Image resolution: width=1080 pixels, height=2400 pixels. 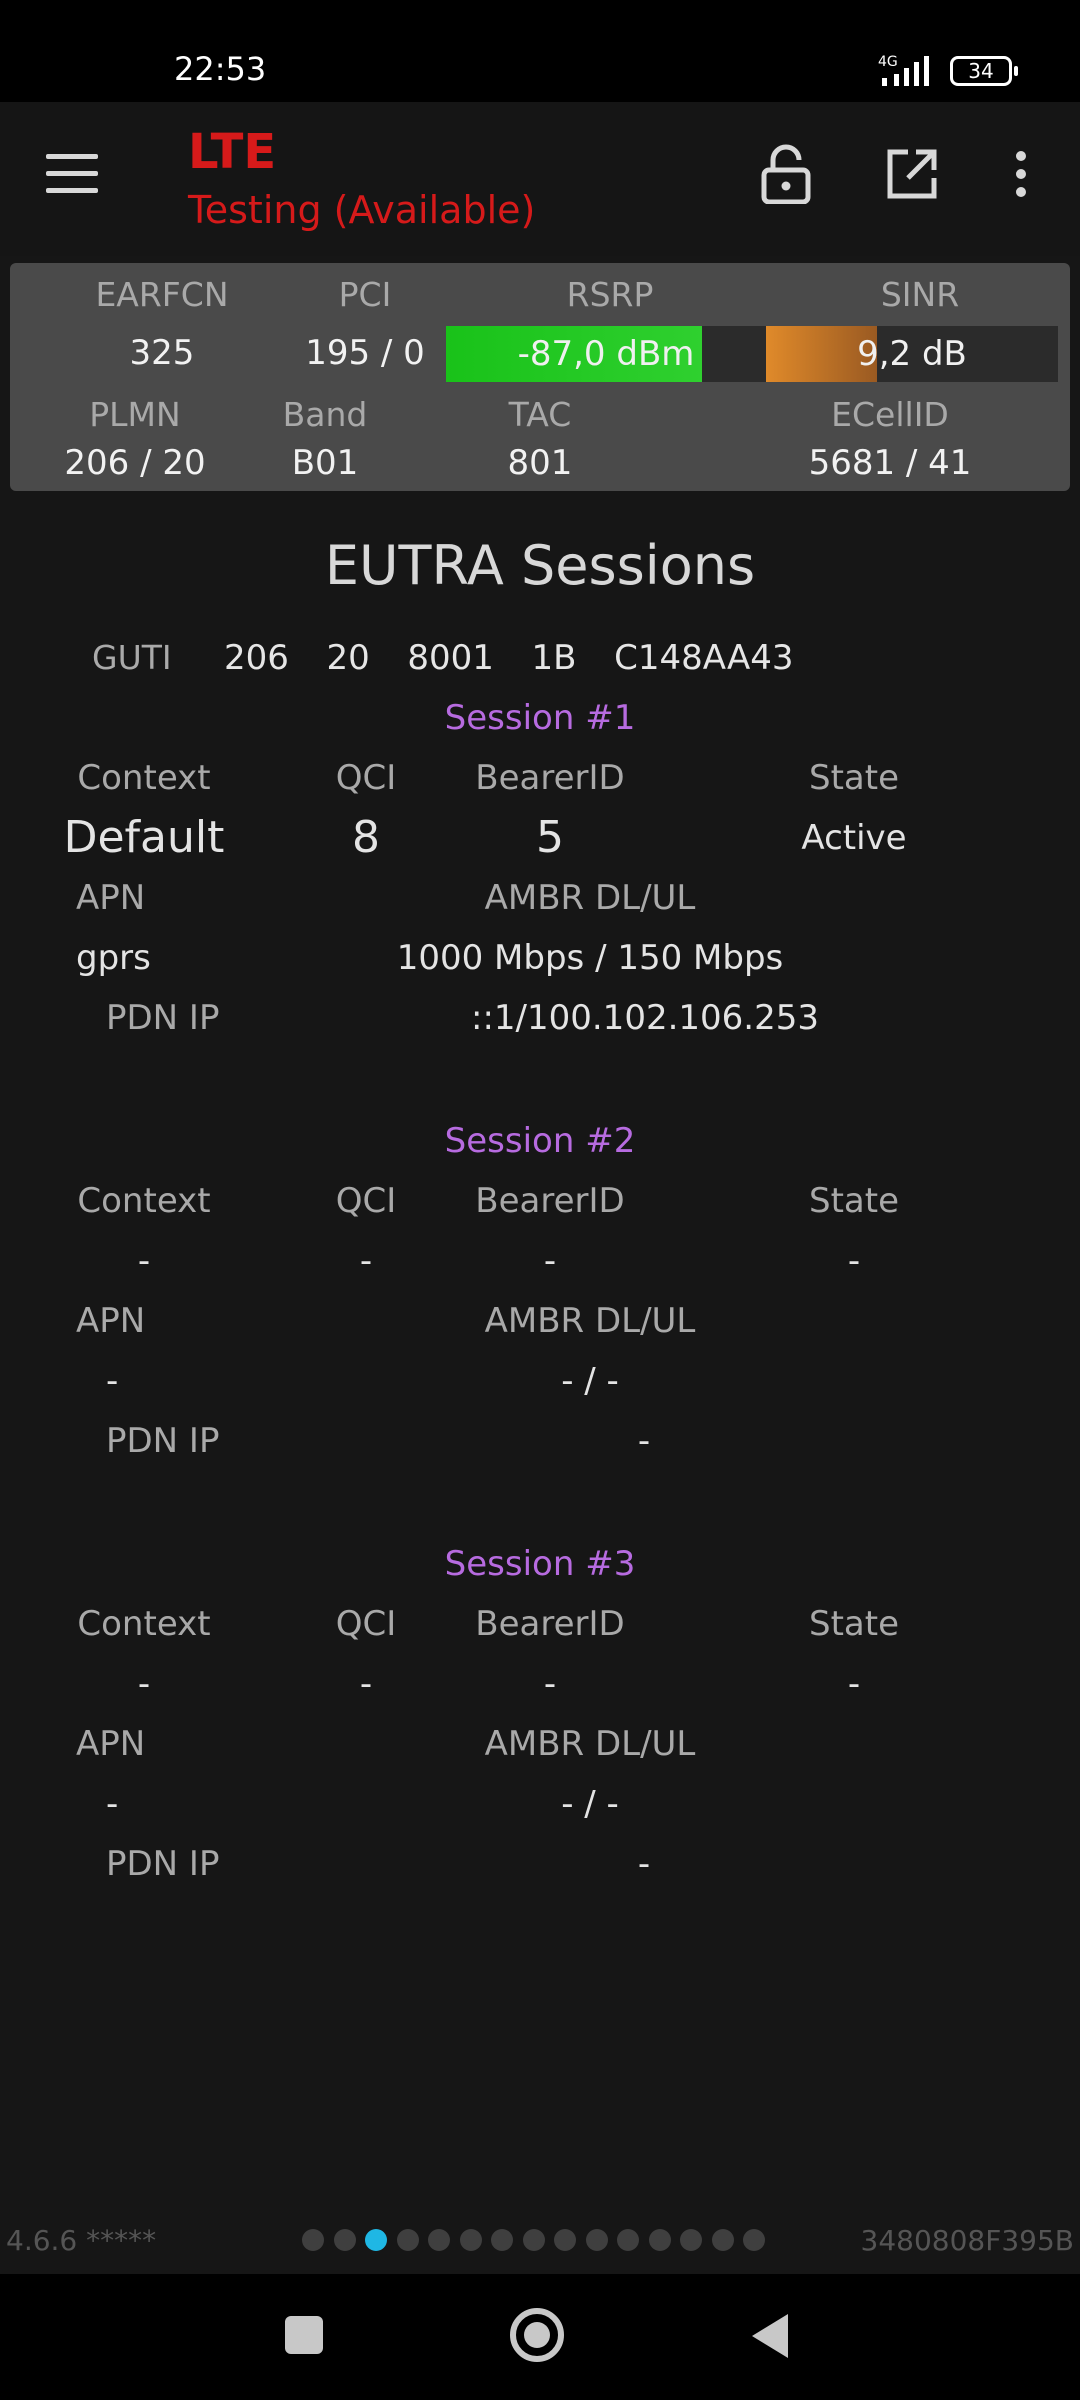 I want to click on device-id: 3480808F395B, so click(x=967, y=2240).